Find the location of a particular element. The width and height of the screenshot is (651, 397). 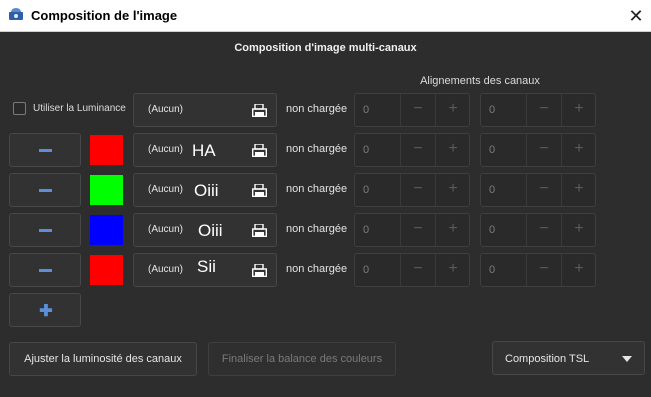

button-label: Ajuster la luminosité des canaux is located at coordinates (103, 359).